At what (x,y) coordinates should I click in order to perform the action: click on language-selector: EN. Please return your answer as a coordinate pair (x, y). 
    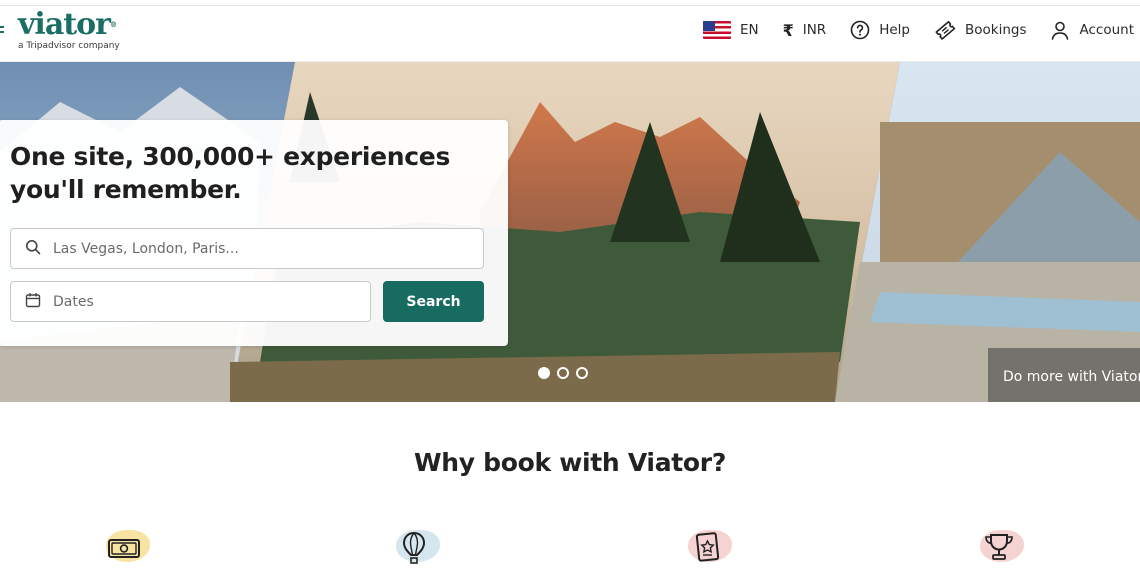
    Looking at the image, I should click on (730, 30).